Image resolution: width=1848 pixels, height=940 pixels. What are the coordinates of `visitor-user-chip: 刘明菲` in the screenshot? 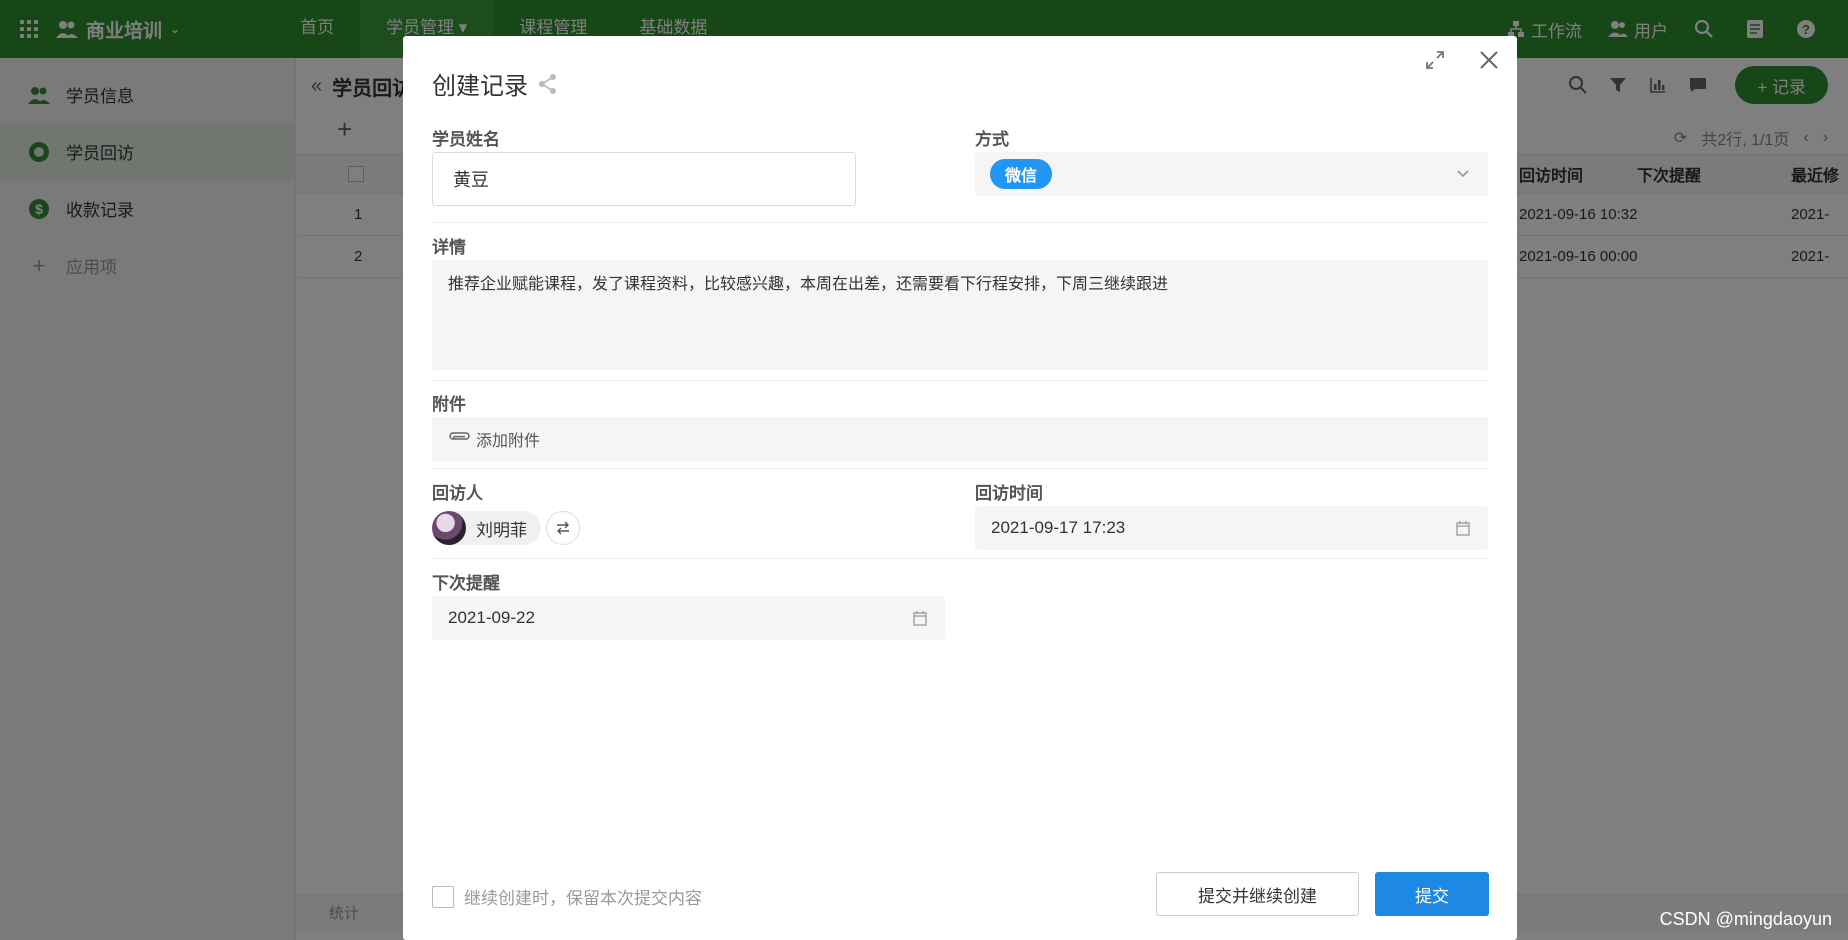 It's located at (486, 528).